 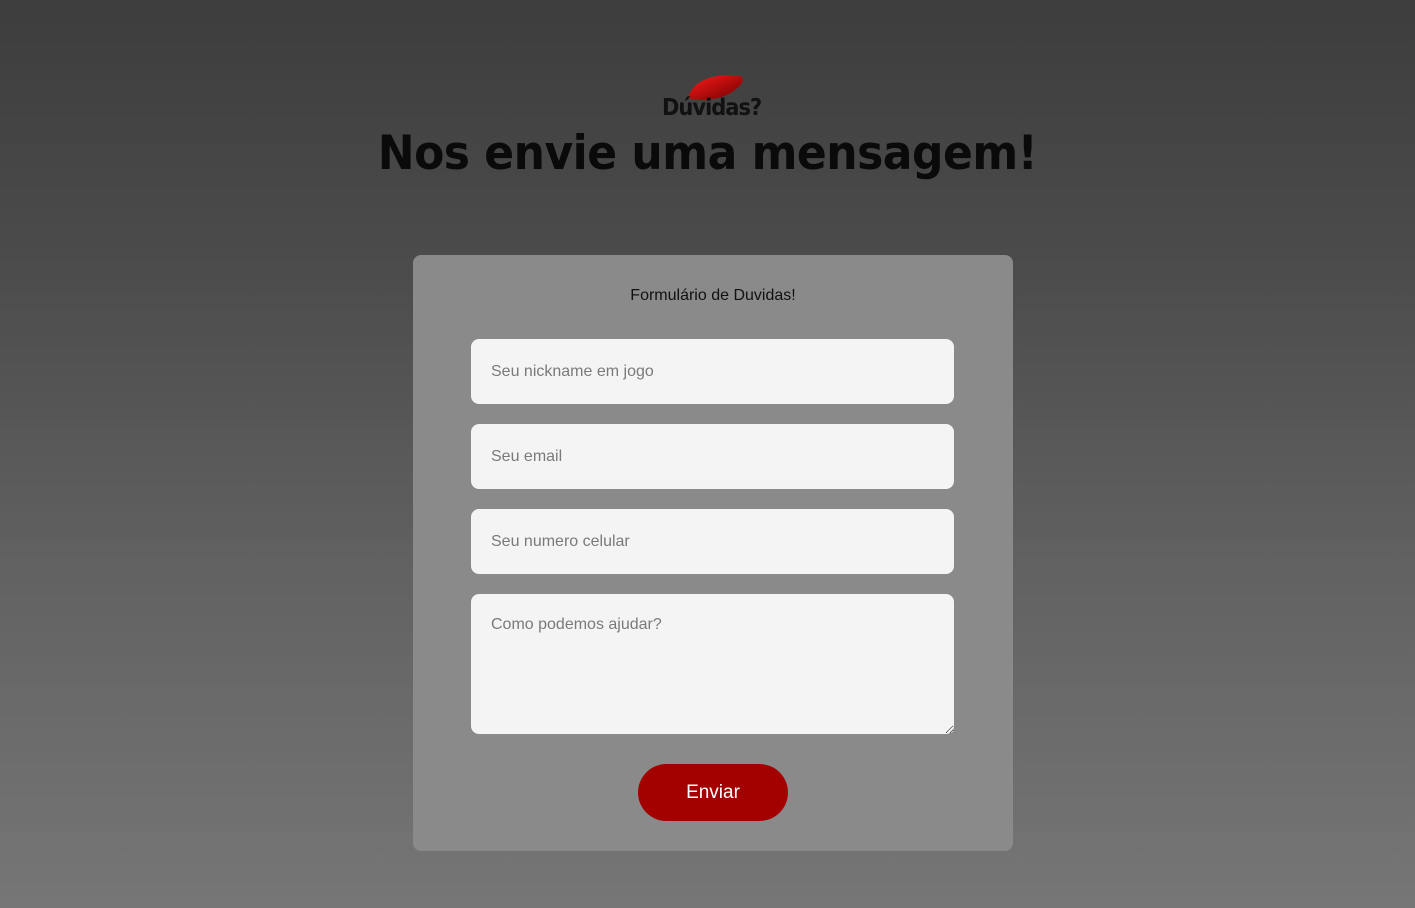 What do you see at coordinates (707, 153) in the screenshot?
I see `page-title: Nos envie uma mensagem!` at bounding box center [707, 153].